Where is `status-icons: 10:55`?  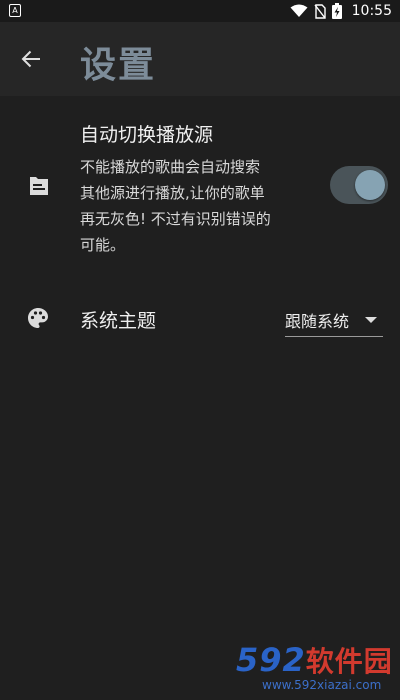 status-icons: 10:55 is located at coordinates (341, 11).